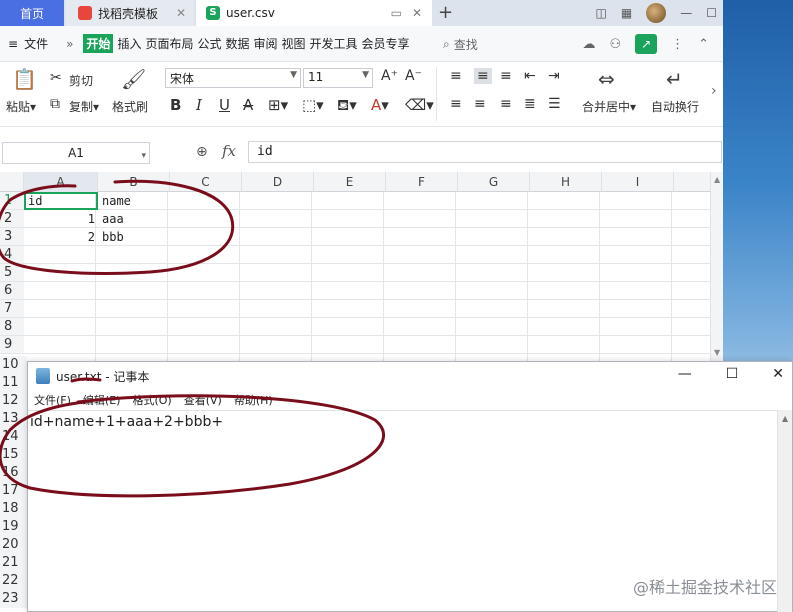 The width and height of the screenshot is (793, 612). I want to click on cell-b1: name, so click(116, 201).